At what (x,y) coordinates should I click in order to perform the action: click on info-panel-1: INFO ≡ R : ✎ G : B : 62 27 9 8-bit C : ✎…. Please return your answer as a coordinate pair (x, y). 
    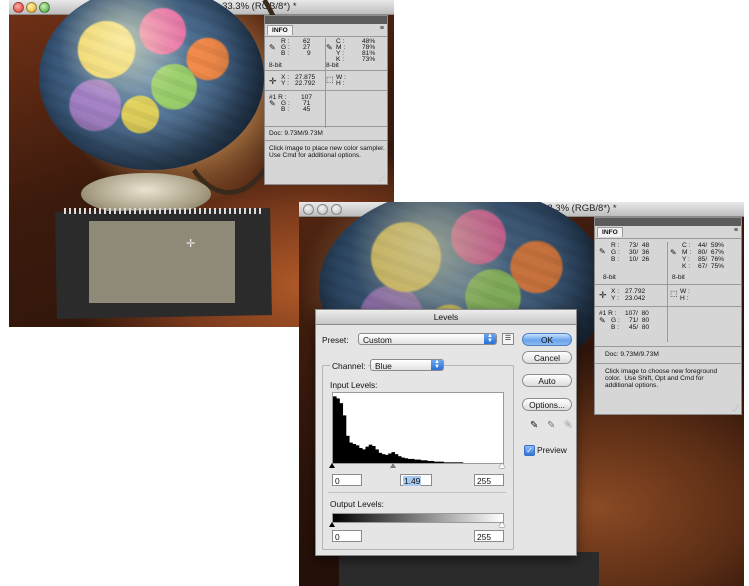
    Looking at the image, I should click on (326, 100).